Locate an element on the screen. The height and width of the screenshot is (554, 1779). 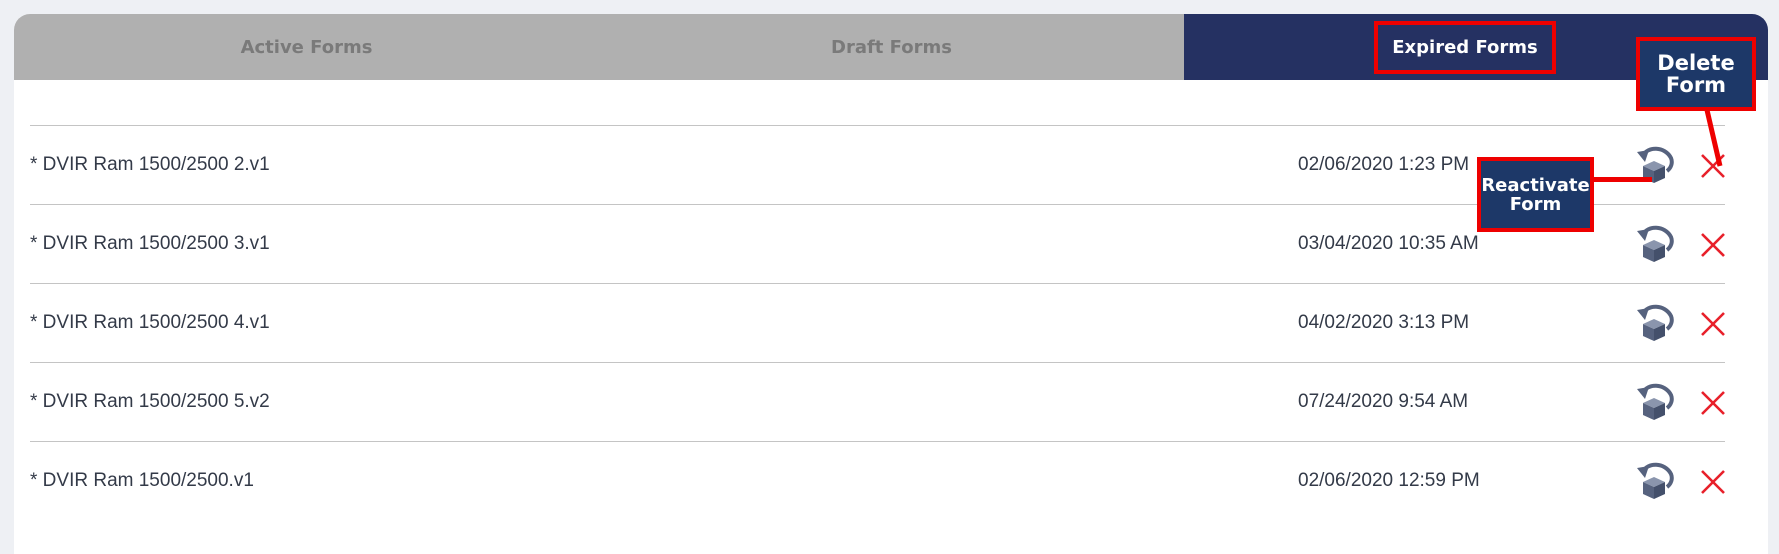
tab-draft-forms: Draft Forms is located at coordinates (891, 47).